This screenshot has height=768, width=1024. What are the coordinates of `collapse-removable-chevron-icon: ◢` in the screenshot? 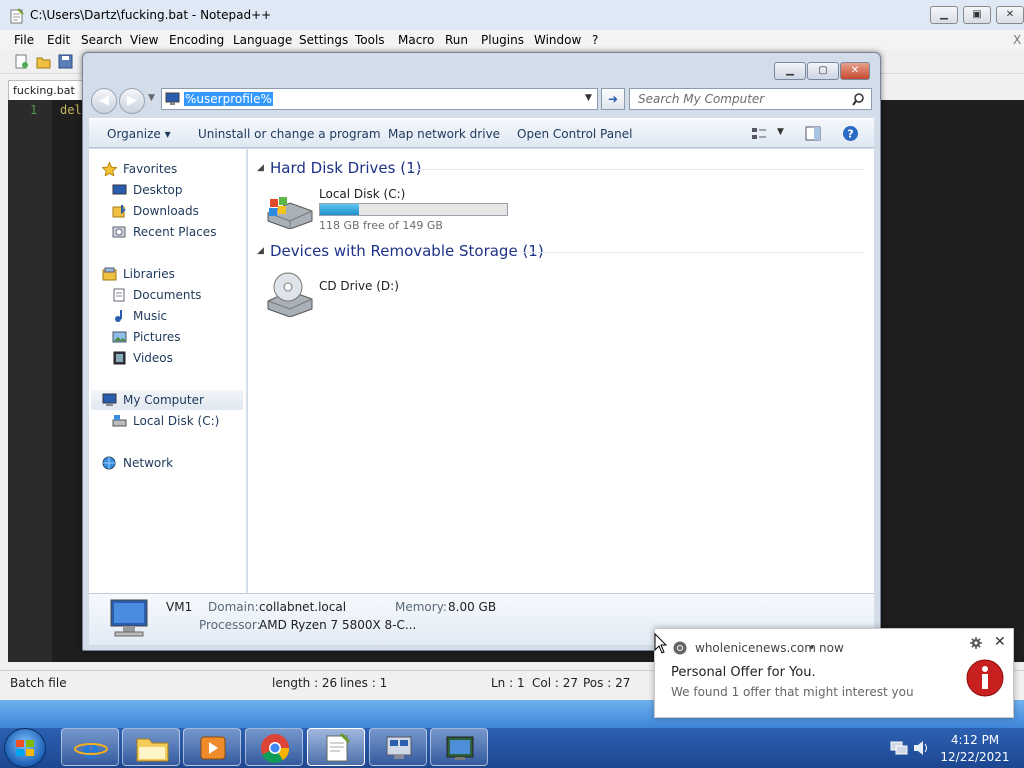 It's located at (260, 251).